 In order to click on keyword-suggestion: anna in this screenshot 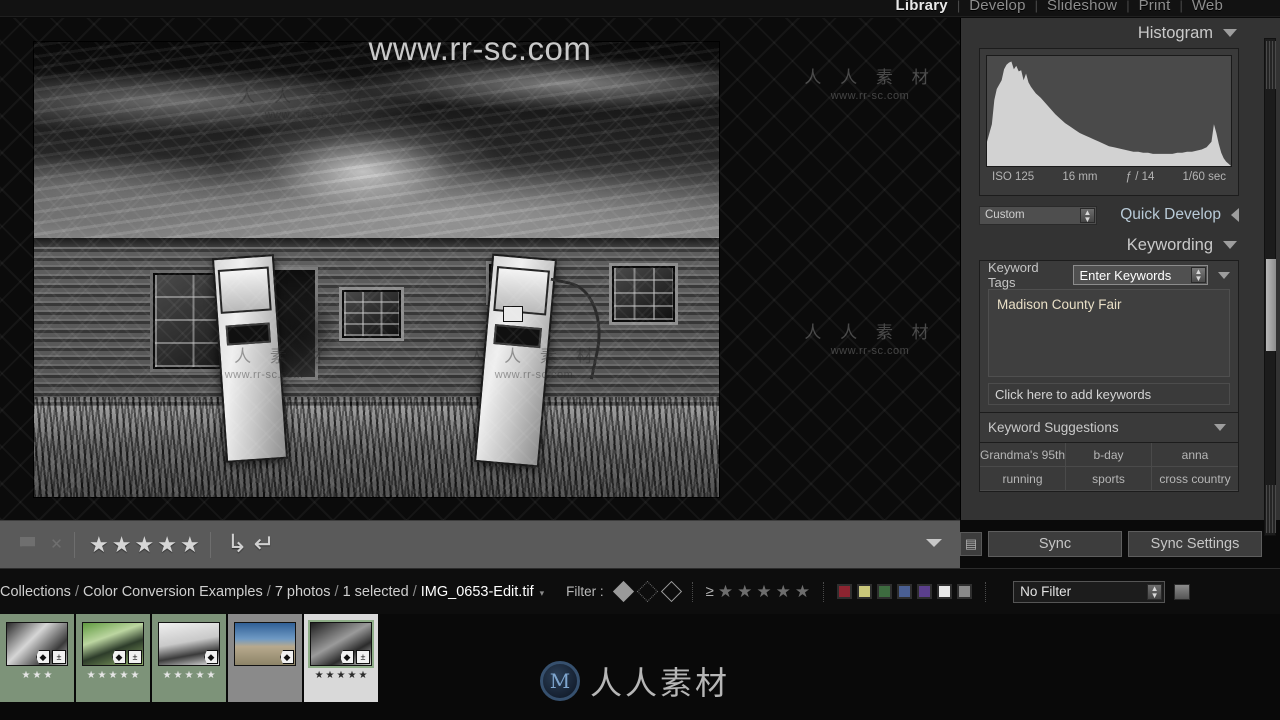, I will do `click(1195, 455)`.